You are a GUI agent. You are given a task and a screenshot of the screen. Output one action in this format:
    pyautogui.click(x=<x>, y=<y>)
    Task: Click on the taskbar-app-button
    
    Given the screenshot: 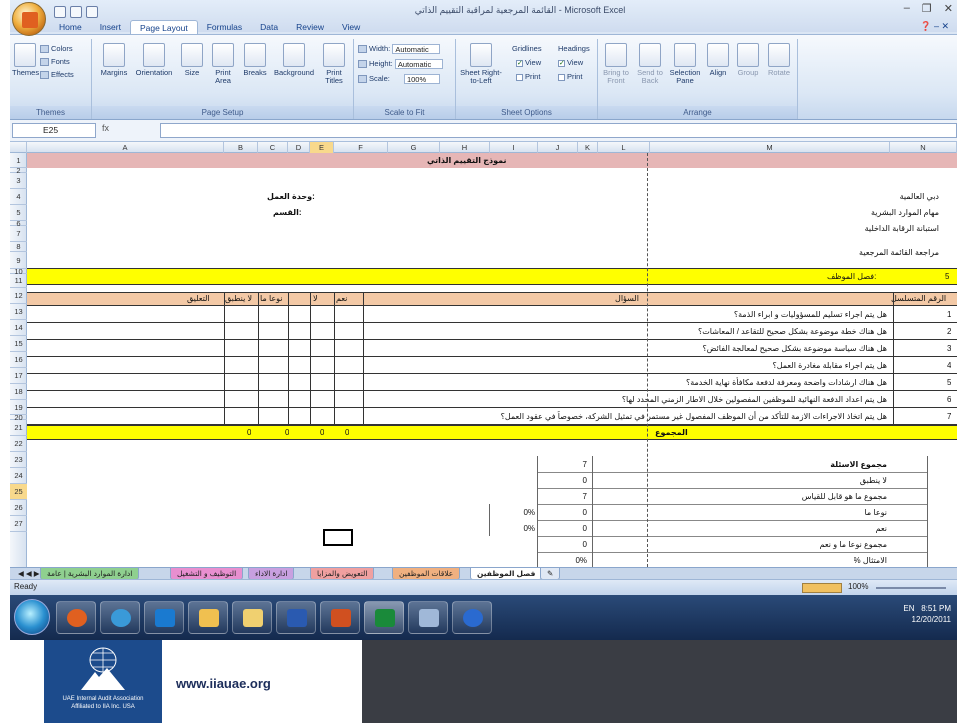 What is the action you would take?
    pyautogui.click(x=164, y=617)
    